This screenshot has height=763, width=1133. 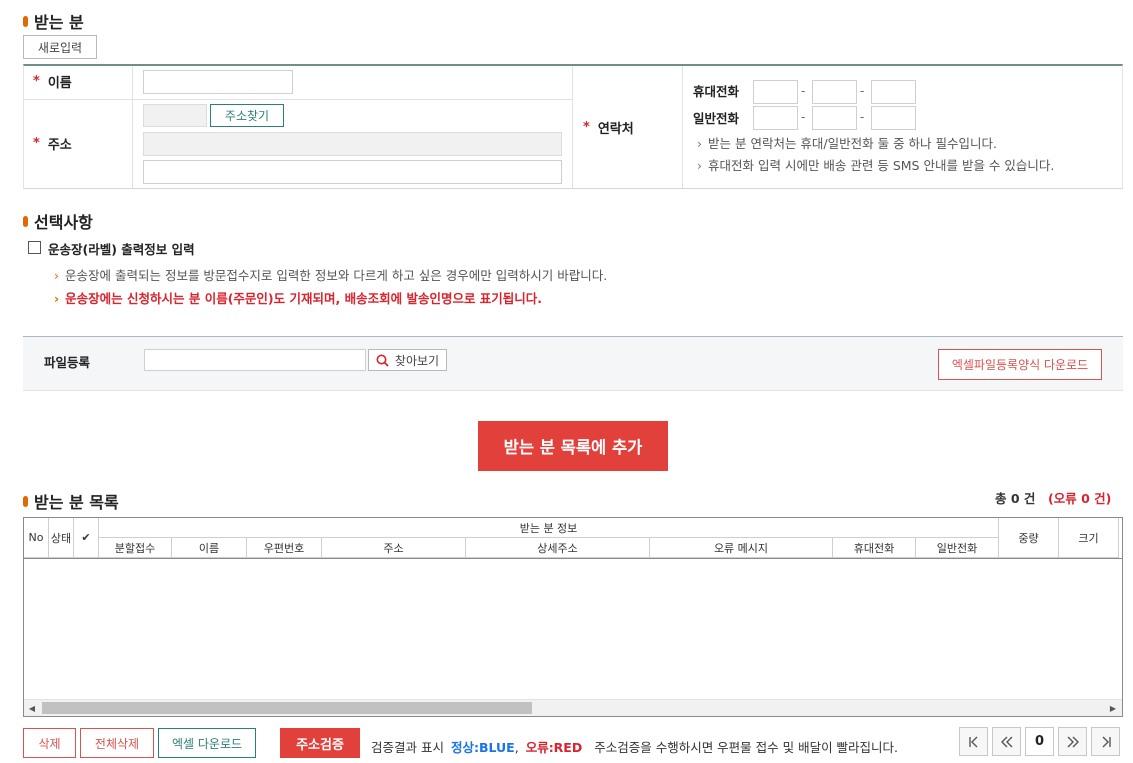 What do you see at coordinates (554, 747) in the screenshot?
I see `legend-error: 오류:RED` at bounding box center [554, 747].